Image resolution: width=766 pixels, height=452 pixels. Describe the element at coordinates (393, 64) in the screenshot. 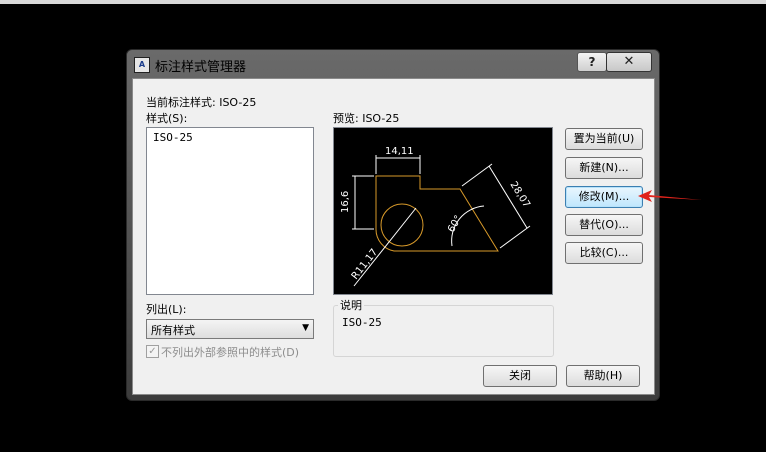

I see `title-bar: A 标注样式管理器 ? ✕` at that location.